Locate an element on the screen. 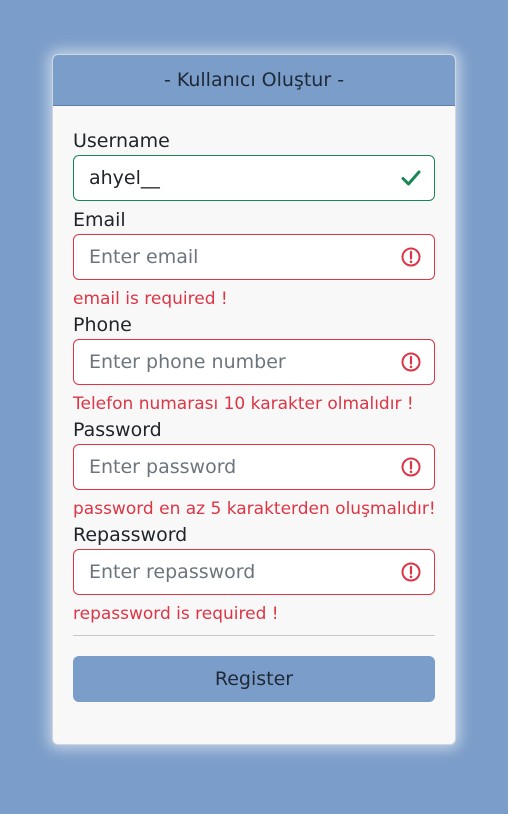 This screenshot has height=814, width=508. check-icon is located at coordinates (411, 178).